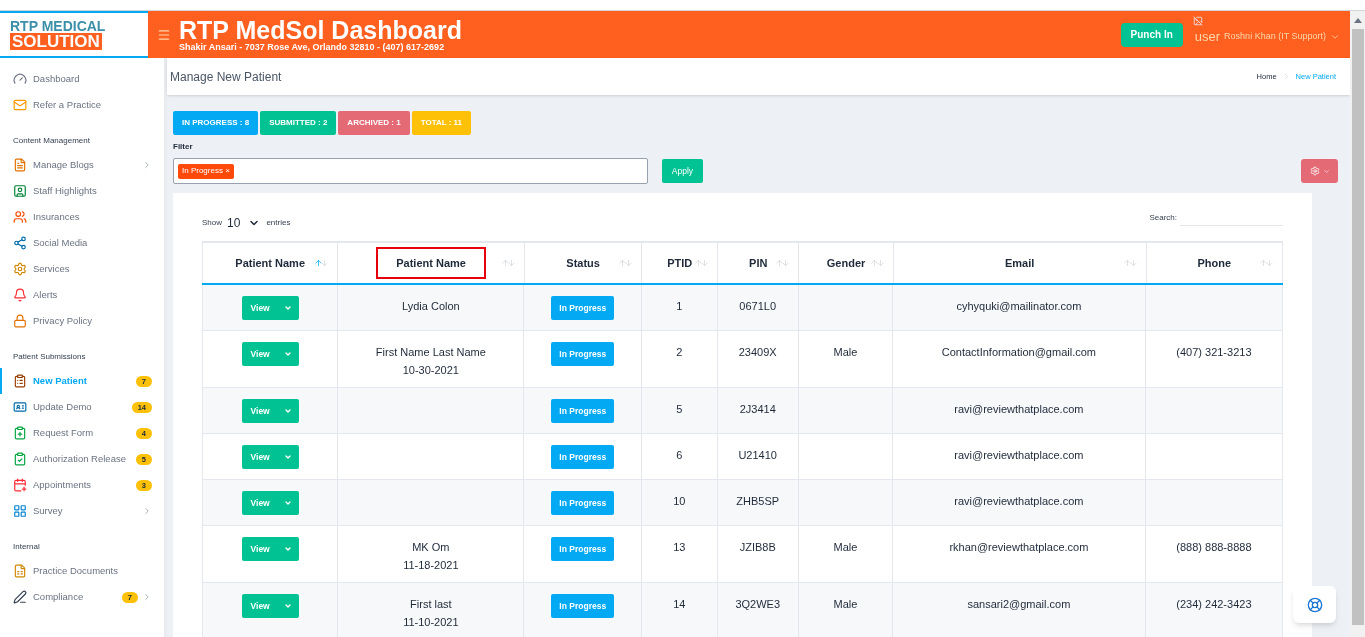 This screenshot has width=1365, height=637. I want to click on column-header: PIN, so click(758, 263).